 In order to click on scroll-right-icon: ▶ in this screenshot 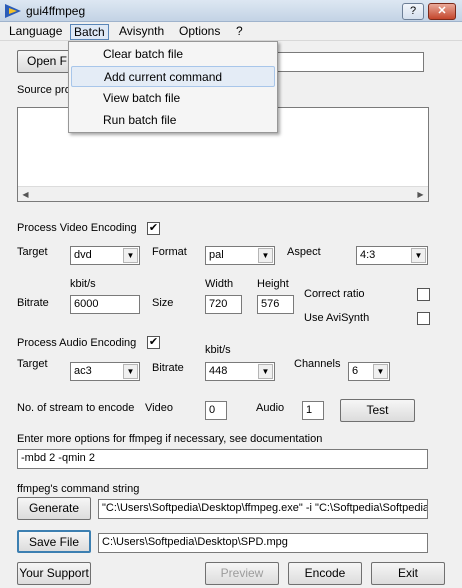, I will do `click(420, 194)`.